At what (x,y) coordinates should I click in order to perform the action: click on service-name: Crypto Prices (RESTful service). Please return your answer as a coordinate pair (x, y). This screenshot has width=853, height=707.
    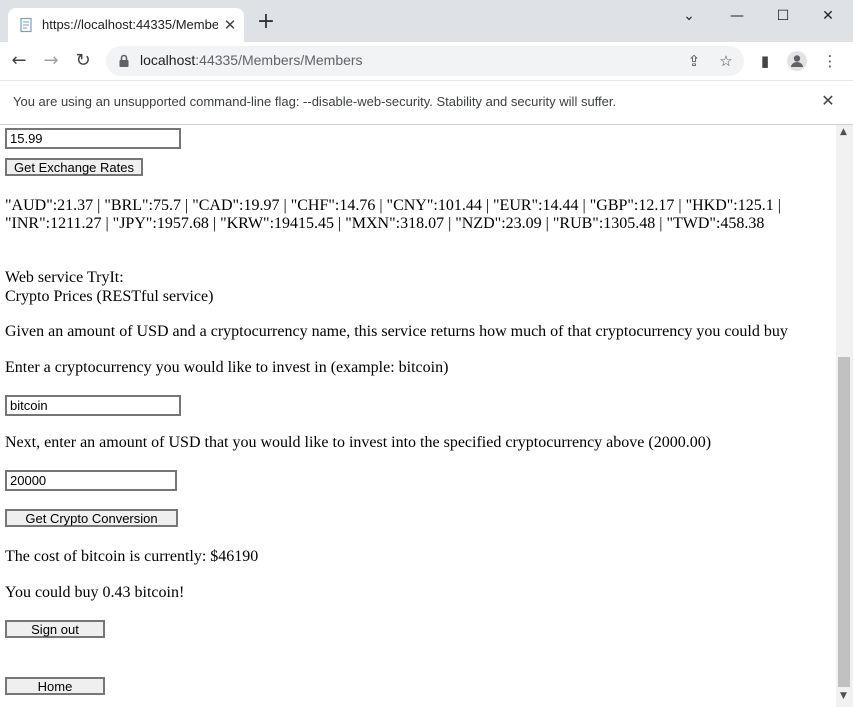
    Looking at the image, I should click on (109, 296).